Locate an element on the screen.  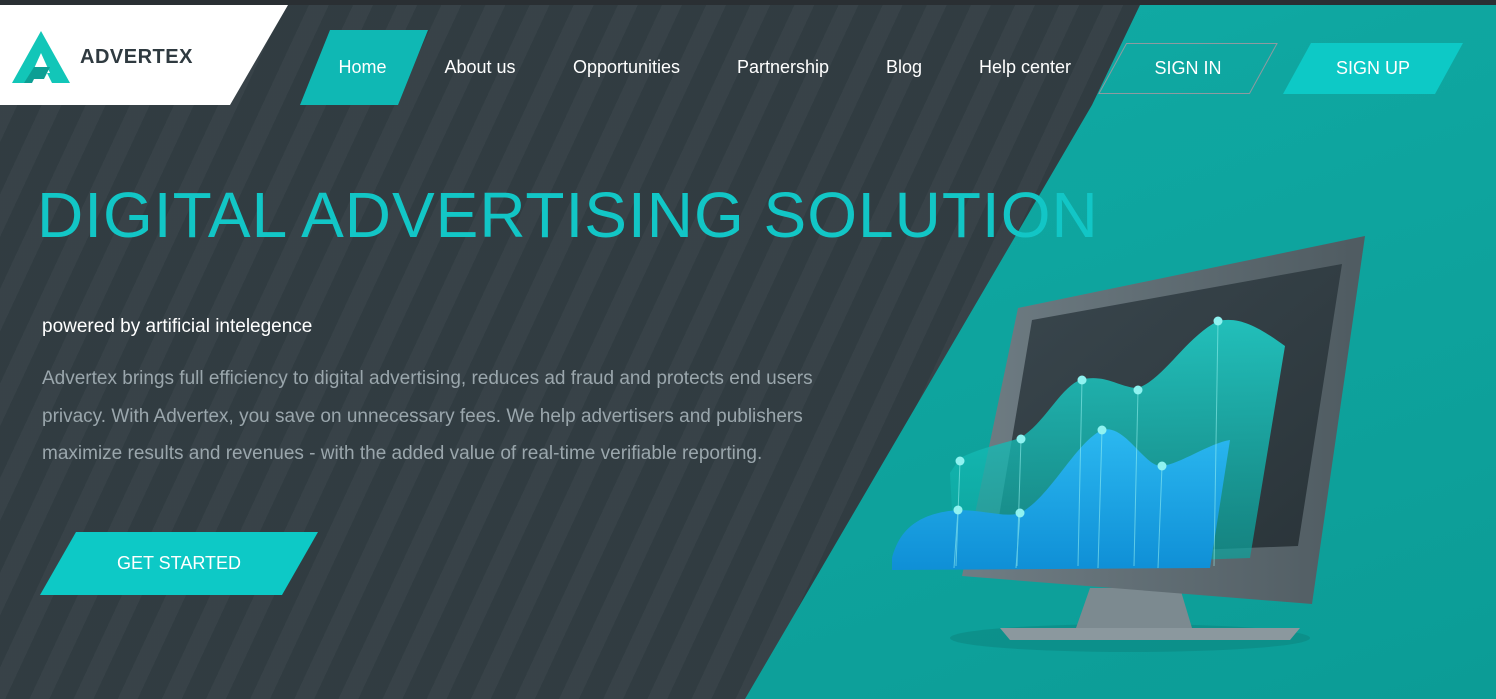
nav-blog: Blog is located at coordinates (904, 67).